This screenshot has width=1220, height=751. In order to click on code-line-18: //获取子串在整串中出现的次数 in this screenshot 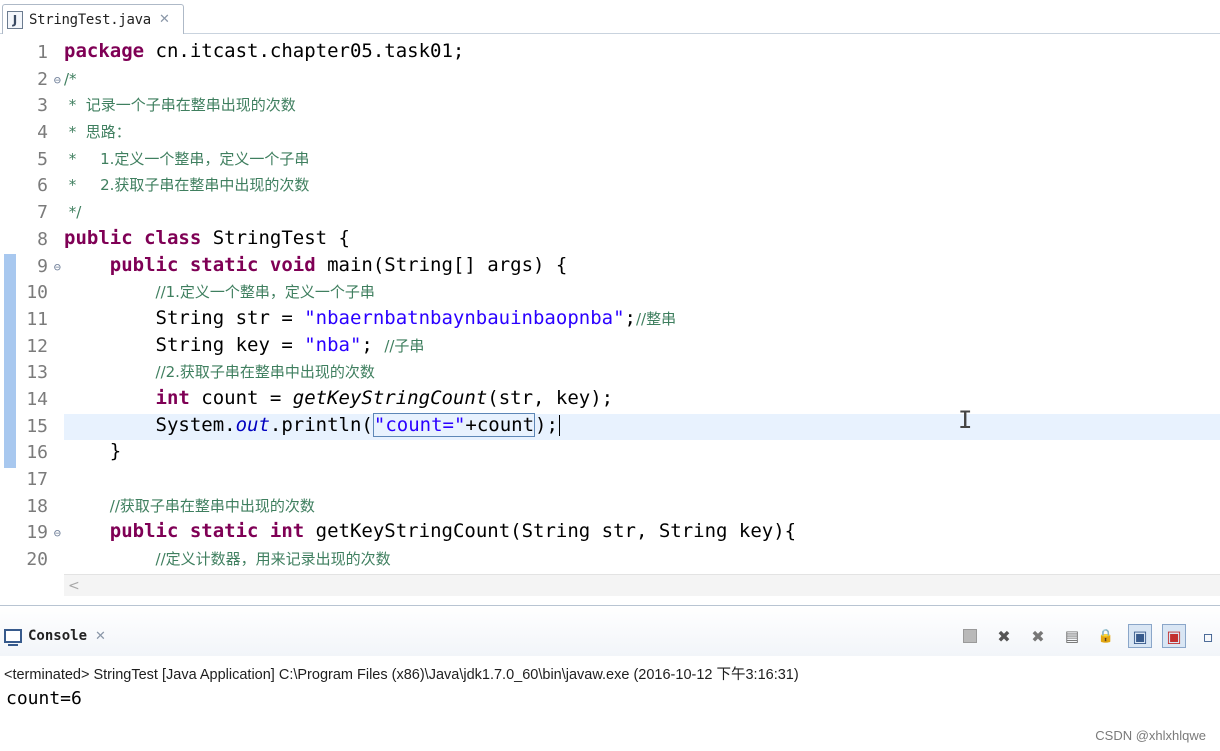, I will do `click(212, 505)`.